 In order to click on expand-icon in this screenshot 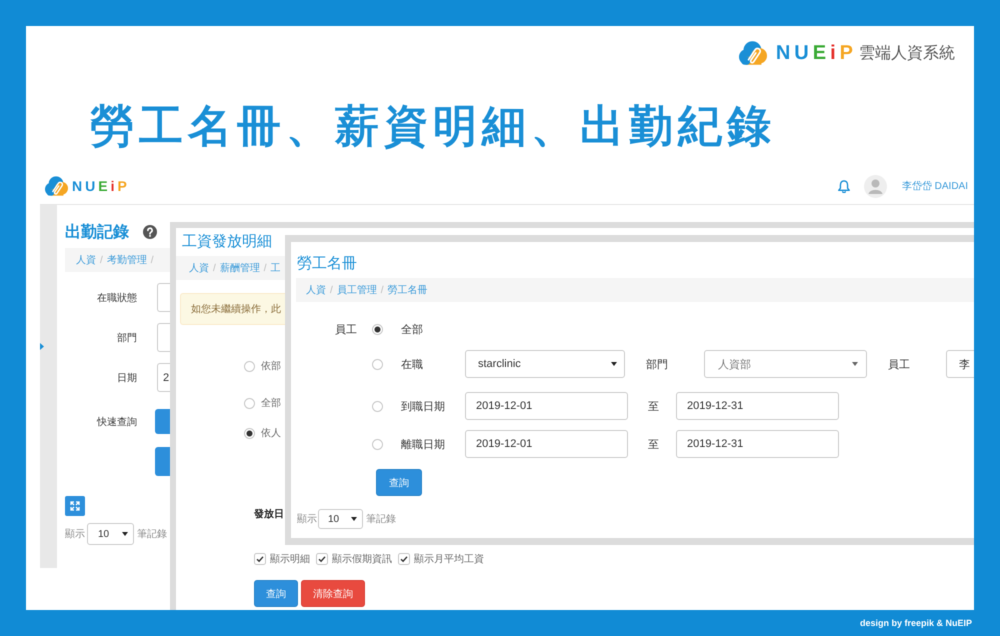, I will do `click(75, 506)`.